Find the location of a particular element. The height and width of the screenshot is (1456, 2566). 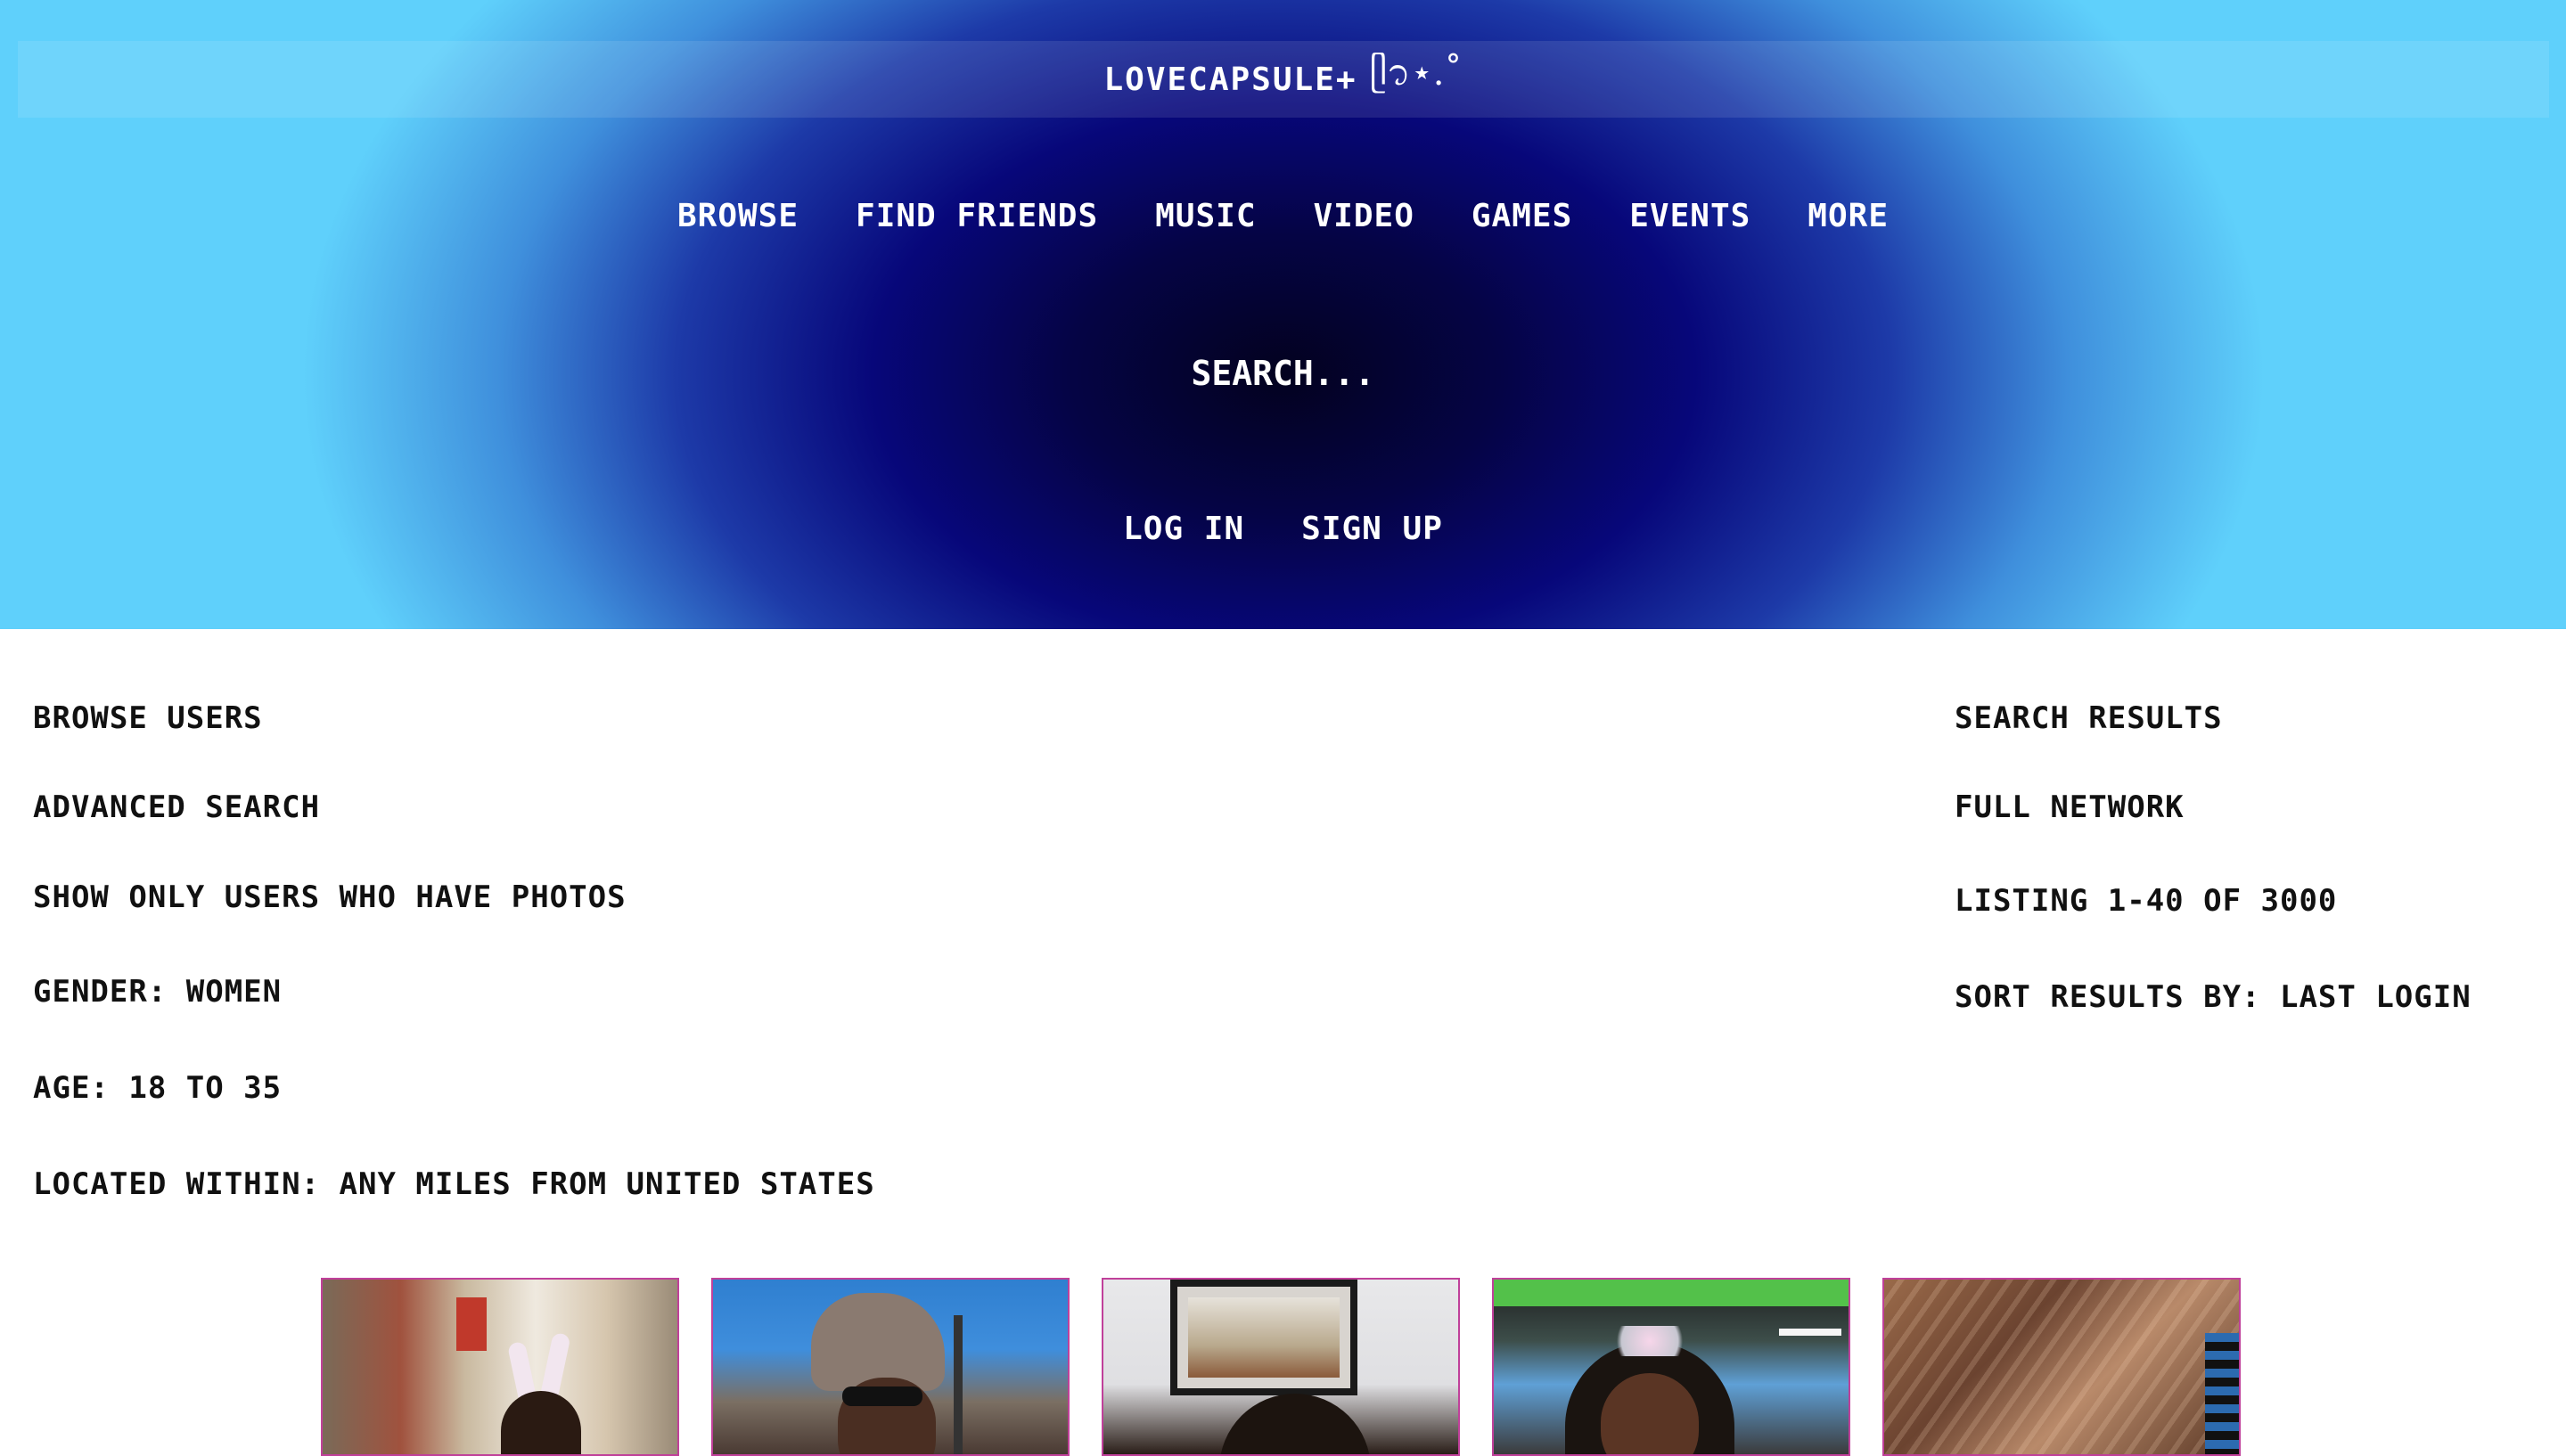

search-area is located at coordinates (1283, 373).